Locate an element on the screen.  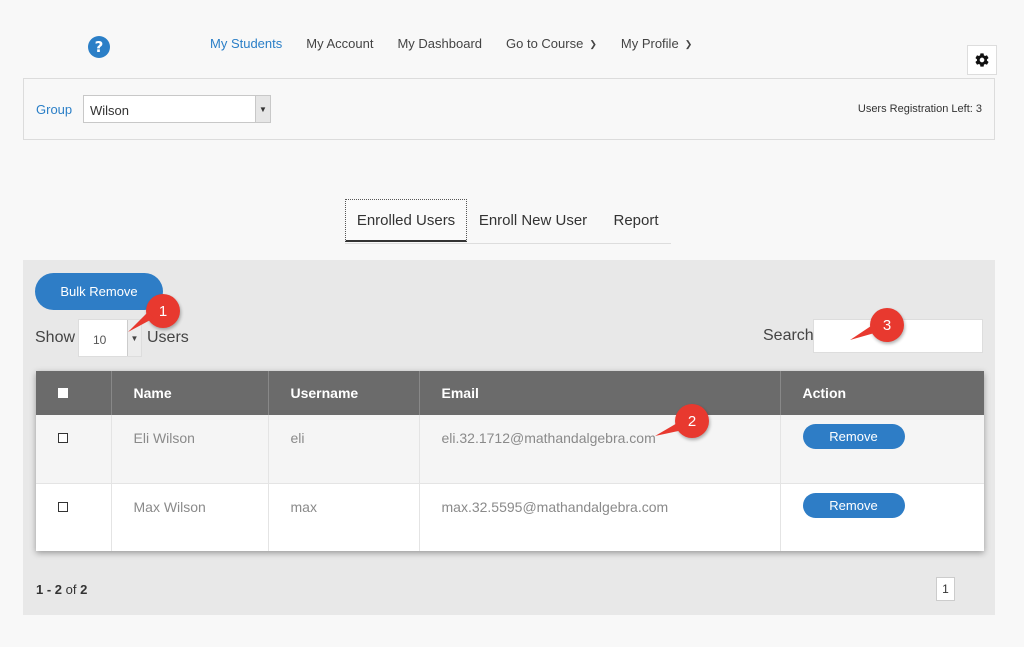
callout-marker: 1 is located at coordinates (154, 313).